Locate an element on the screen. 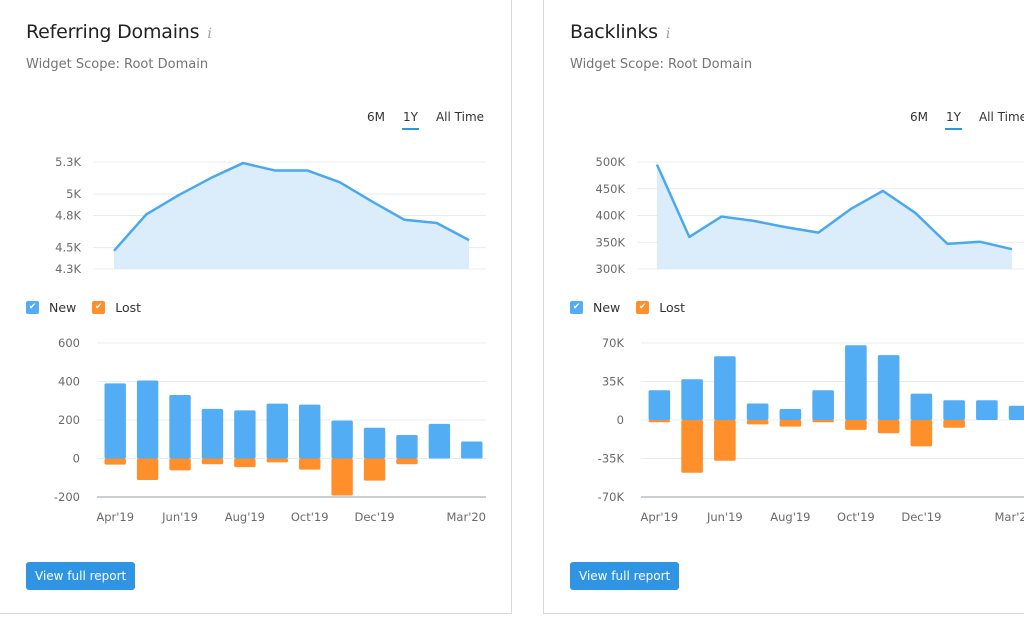 The image size is (1024, 617). y-tick-label: 4.5K is located at coordinates (68, 248).